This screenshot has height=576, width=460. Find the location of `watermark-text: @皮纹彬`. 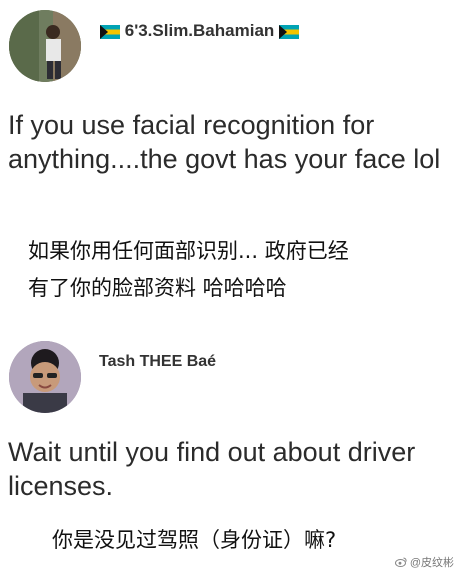

watermark-text: @皮纹彬 is located at coordinates (431, 563).